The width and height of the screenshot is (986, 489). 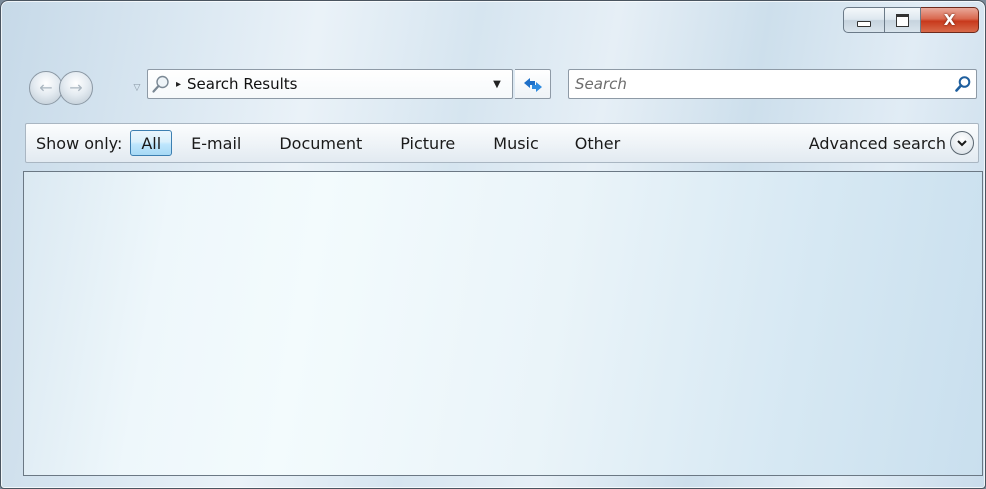 I want to click on search-button, so click(x=963, y=84).